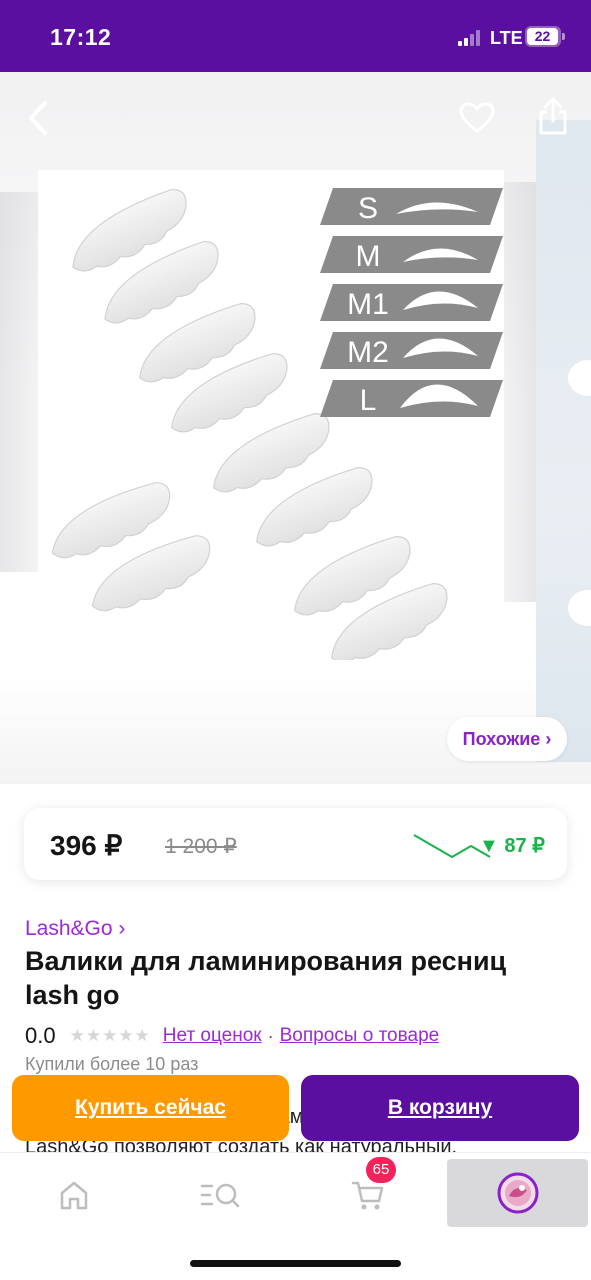 This screenshot has height=1280, width=591. Describe the element at coordinates (212, 1036) in the screenshot. I see `no-reviews-link: Нет оценок` at that location.